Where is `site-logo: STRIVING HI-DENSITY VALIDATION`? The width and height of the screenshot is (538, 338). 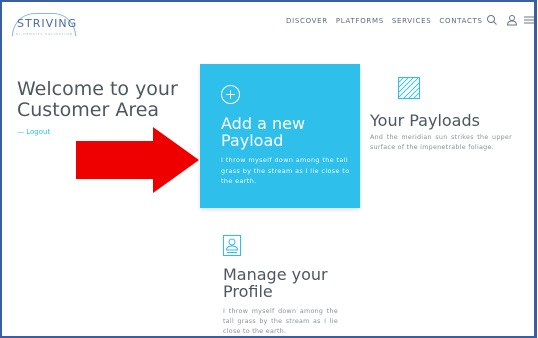 site-logo: STRIVING HI-DENSITY VALIDATION is located at coordinates (44, 25).